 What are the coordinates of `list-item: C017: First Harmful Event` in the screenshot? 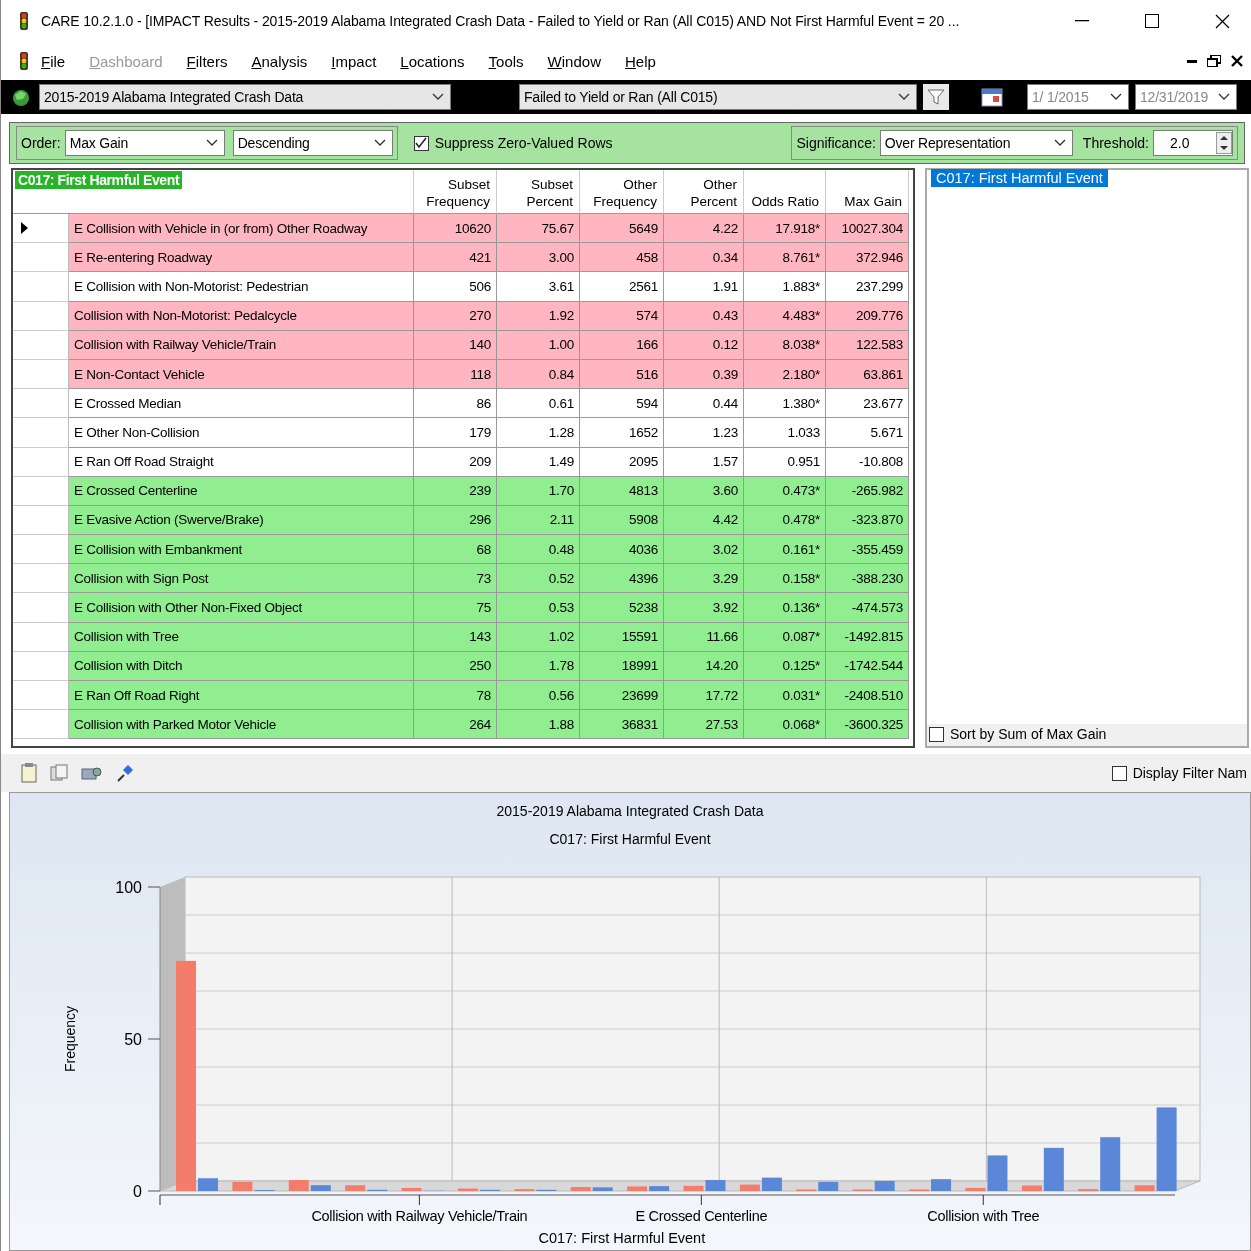 It's located at (1019, 178).